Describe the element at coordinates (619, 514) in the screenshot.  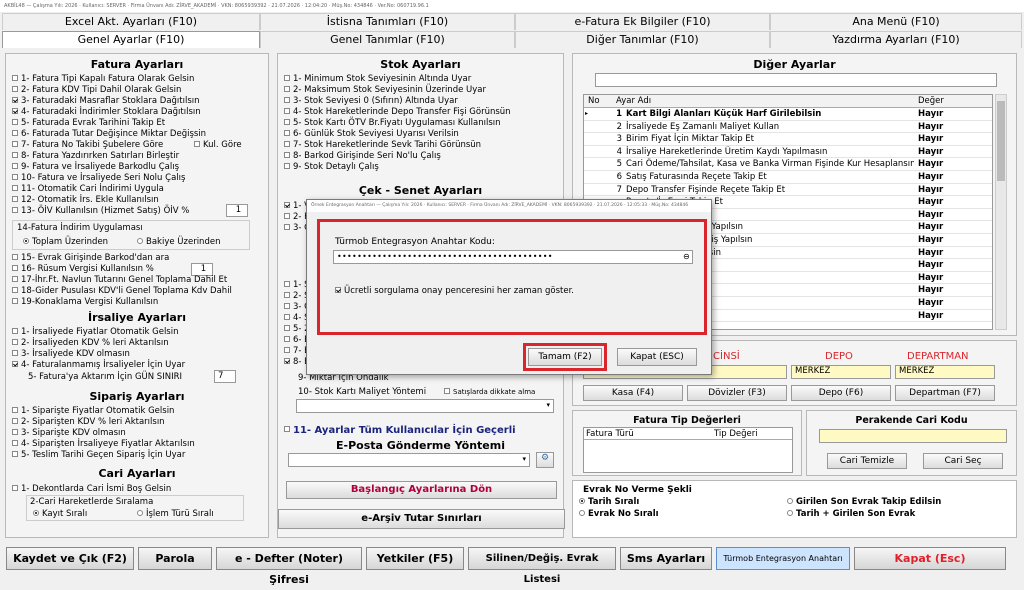
I see `evrak-opt-no: Evrak No Sıralı` at that location.